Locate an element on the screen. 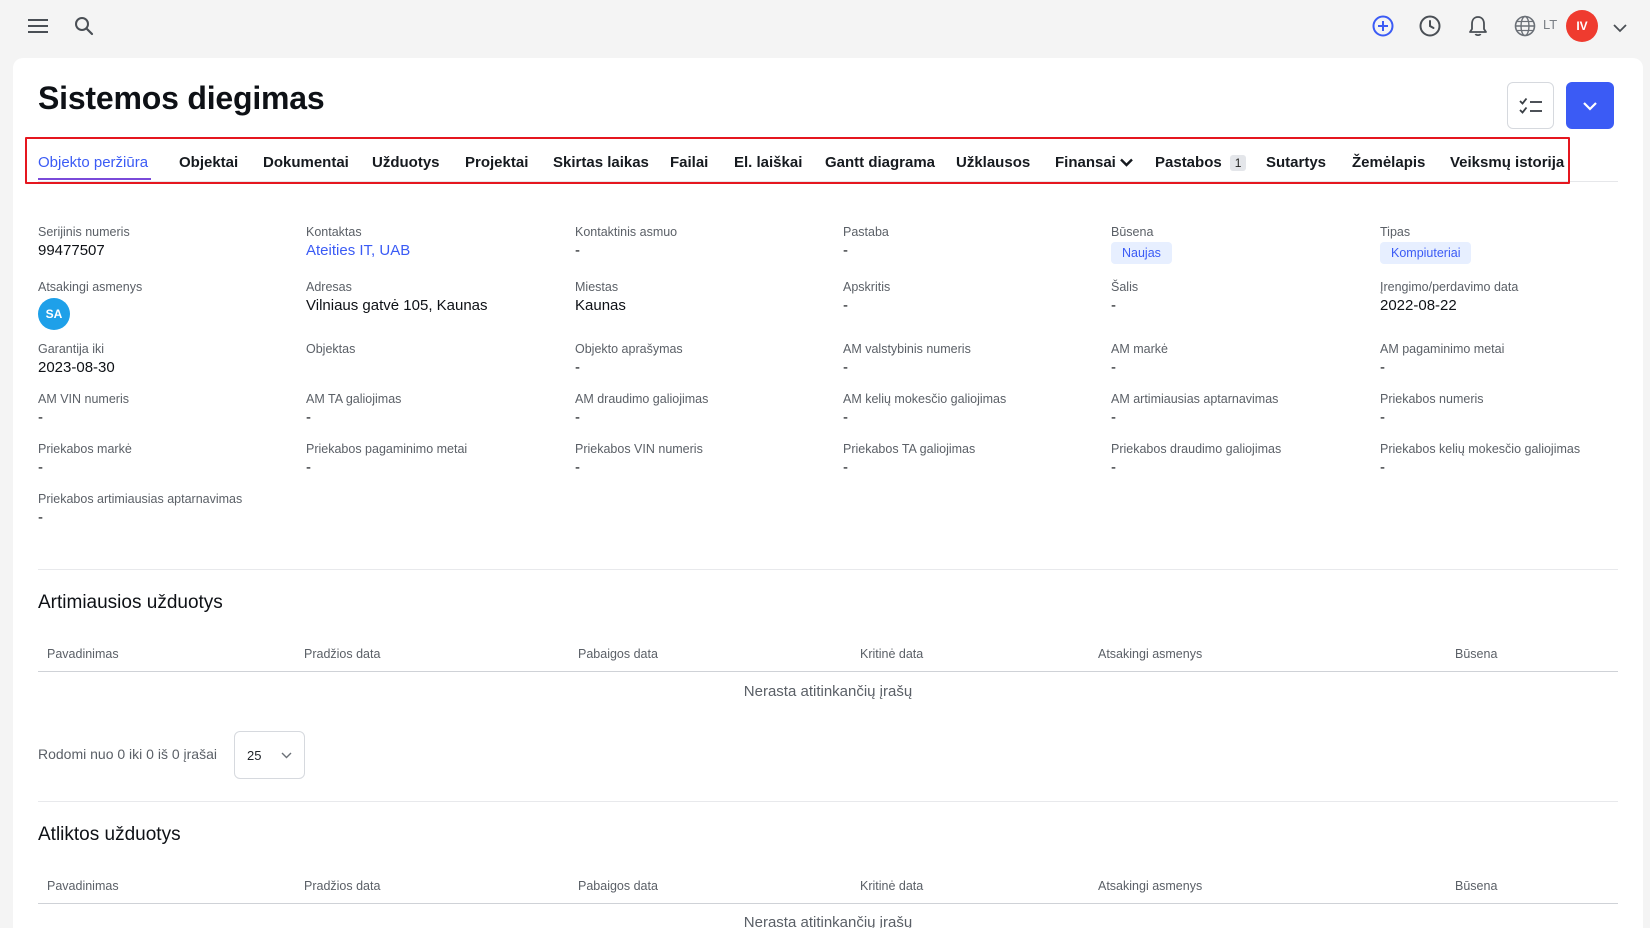 The width and height of the screenshot is (1650, 928). field-label: AM draudimo galiojimas is located at coordinates (642, 399).